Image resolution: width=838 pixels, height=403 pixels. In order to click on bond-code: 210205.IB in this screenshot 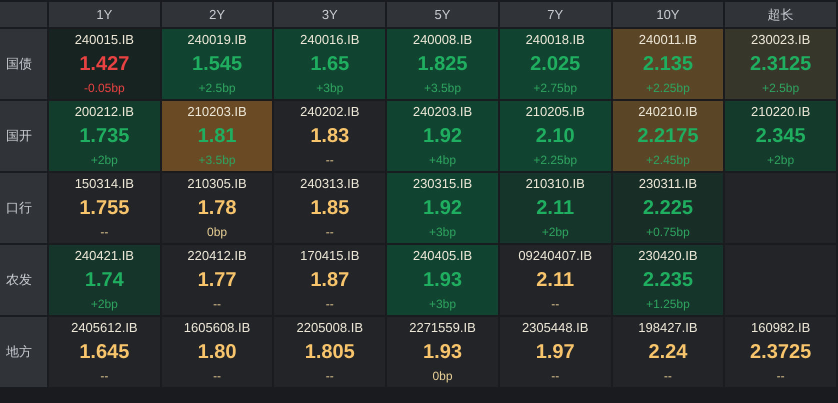, I will do `click(555, 112)`.